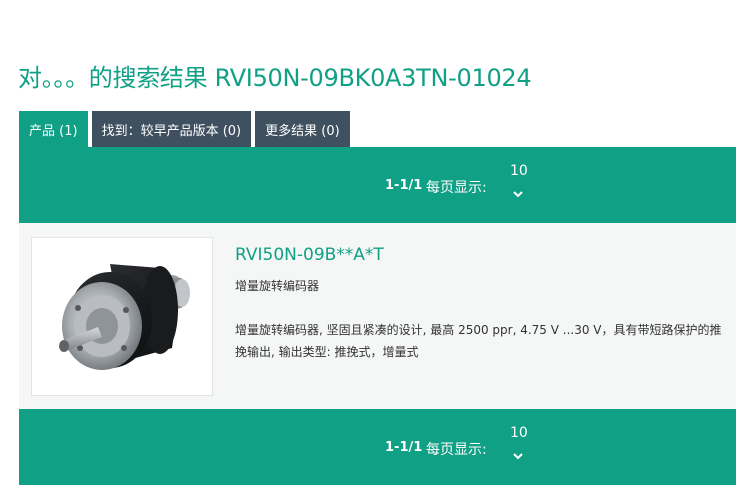 The height and width of the screenshot is (489, 736). I want to click on page-title: 对。。。的搜索结果 RVI50N-09BK0A3TN-01024, so click(275, 78).